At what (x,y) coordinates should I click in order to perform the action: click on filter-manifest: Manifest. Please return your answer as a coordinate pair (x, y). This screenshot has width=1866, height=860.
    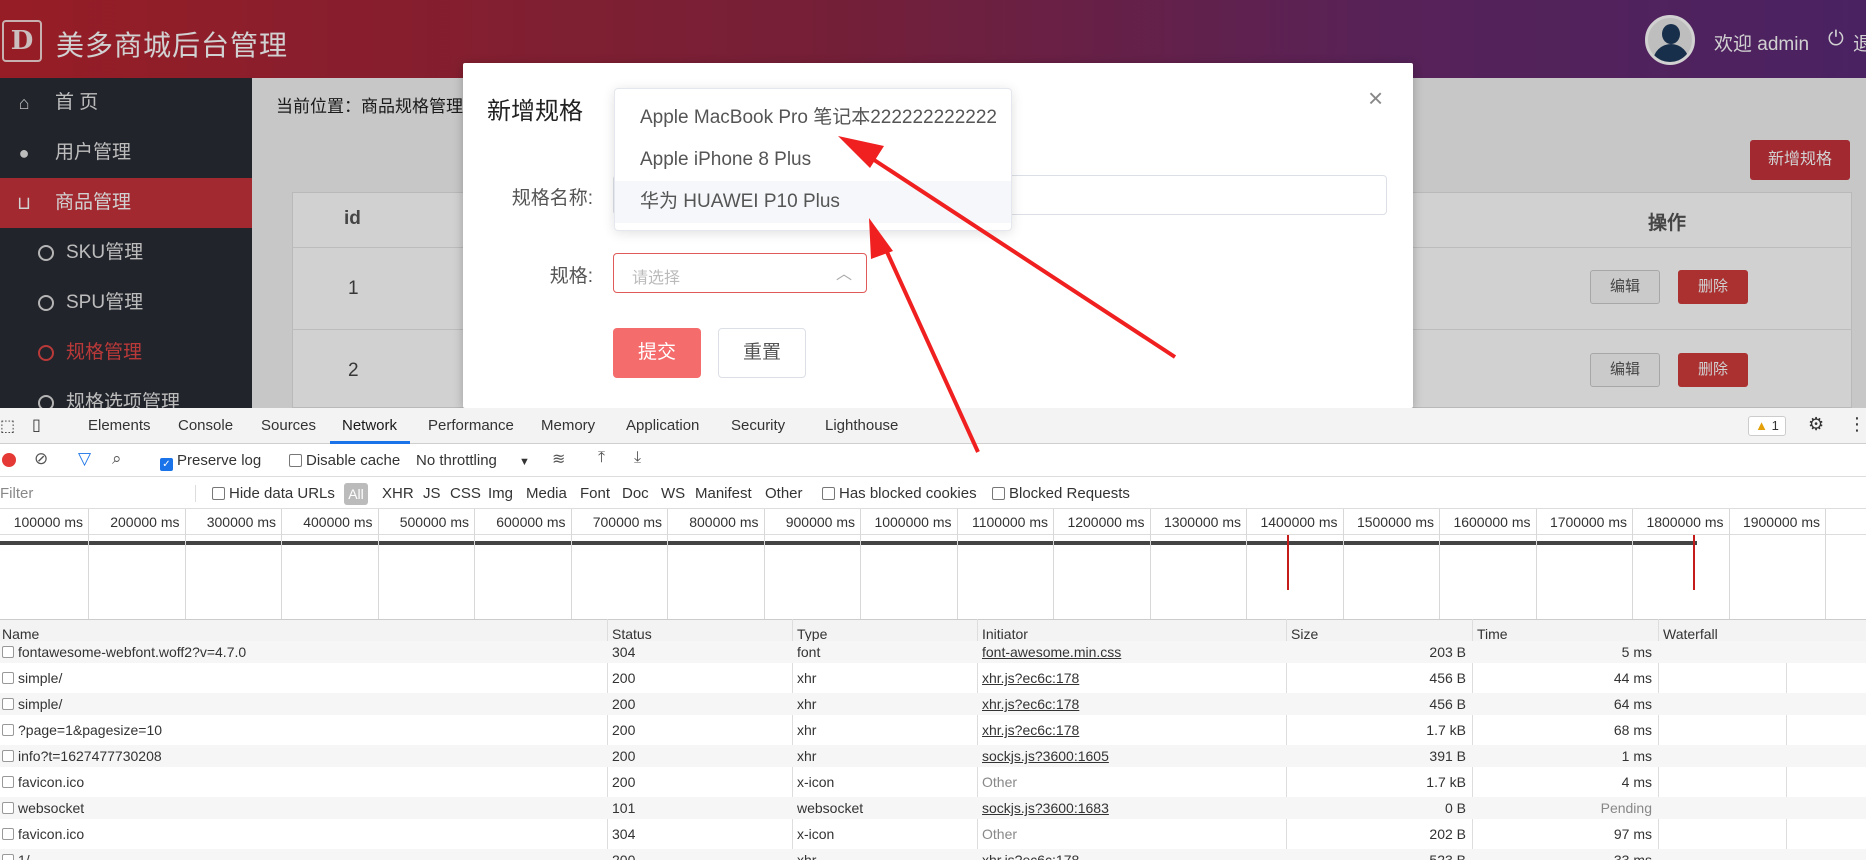
    Looking at the image, I should click on (723, 493).